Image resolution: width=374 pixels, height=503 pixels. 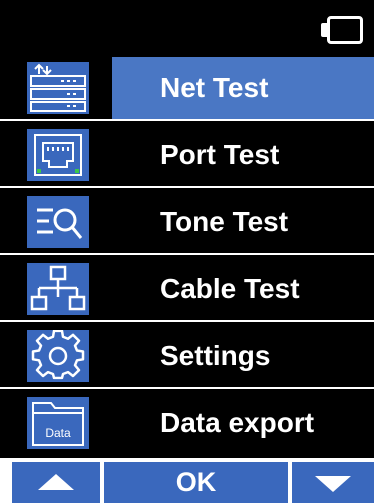 I want to click on down-button, so click(x=333, y=482).